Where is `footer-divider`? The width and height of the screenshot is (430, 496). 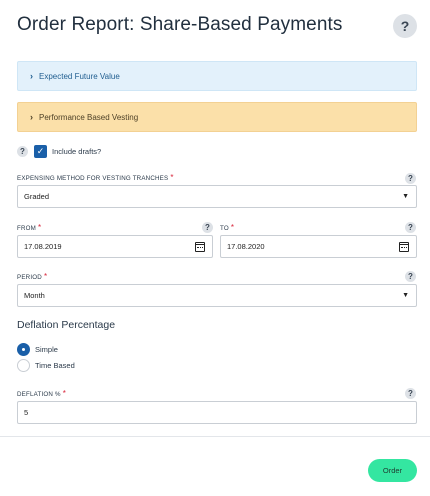
footer-divider is located at coordinates (215, 436).